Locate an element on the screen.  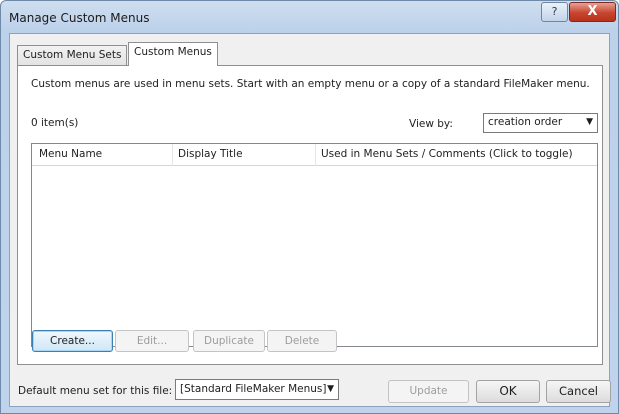
cancel-button: Cancel is located at coordinates (578, 391).